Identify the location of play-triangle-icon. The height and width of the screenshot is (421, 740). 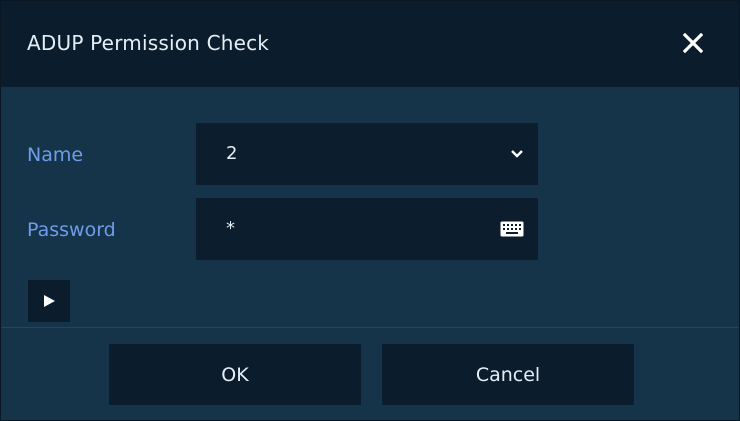
(49, 301).